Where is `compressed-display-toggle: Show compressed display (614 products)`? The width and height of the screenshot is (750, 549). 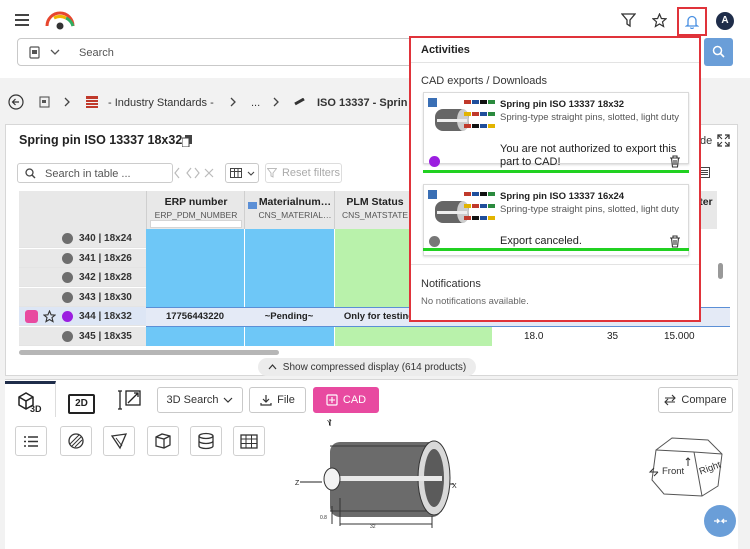
compressed-display-toggle: Show compressed display (614 products) is located at coordinates (367, 367).